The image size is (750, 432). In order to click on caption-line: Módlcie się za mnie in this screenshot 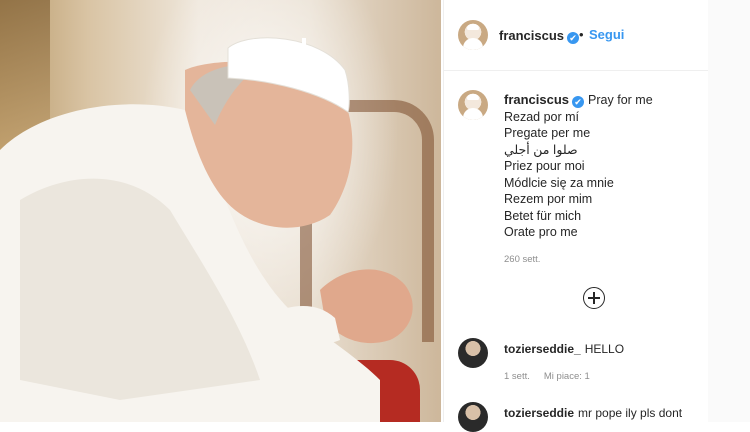, I will do `click(559, 182)`.